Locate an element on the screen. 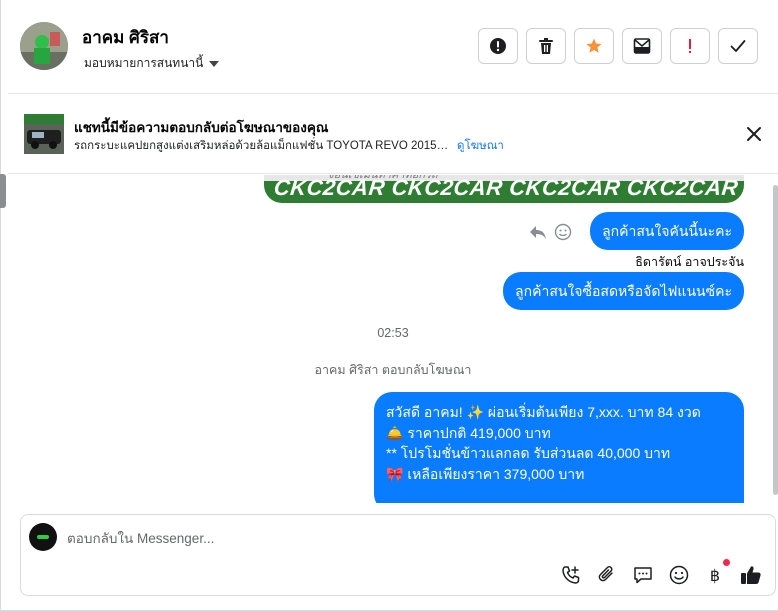  ad-banner-title: แชทนี้มีข้อความตอบกลับต่อโฆษณาของคุณ is located at coordinates (201, 127).